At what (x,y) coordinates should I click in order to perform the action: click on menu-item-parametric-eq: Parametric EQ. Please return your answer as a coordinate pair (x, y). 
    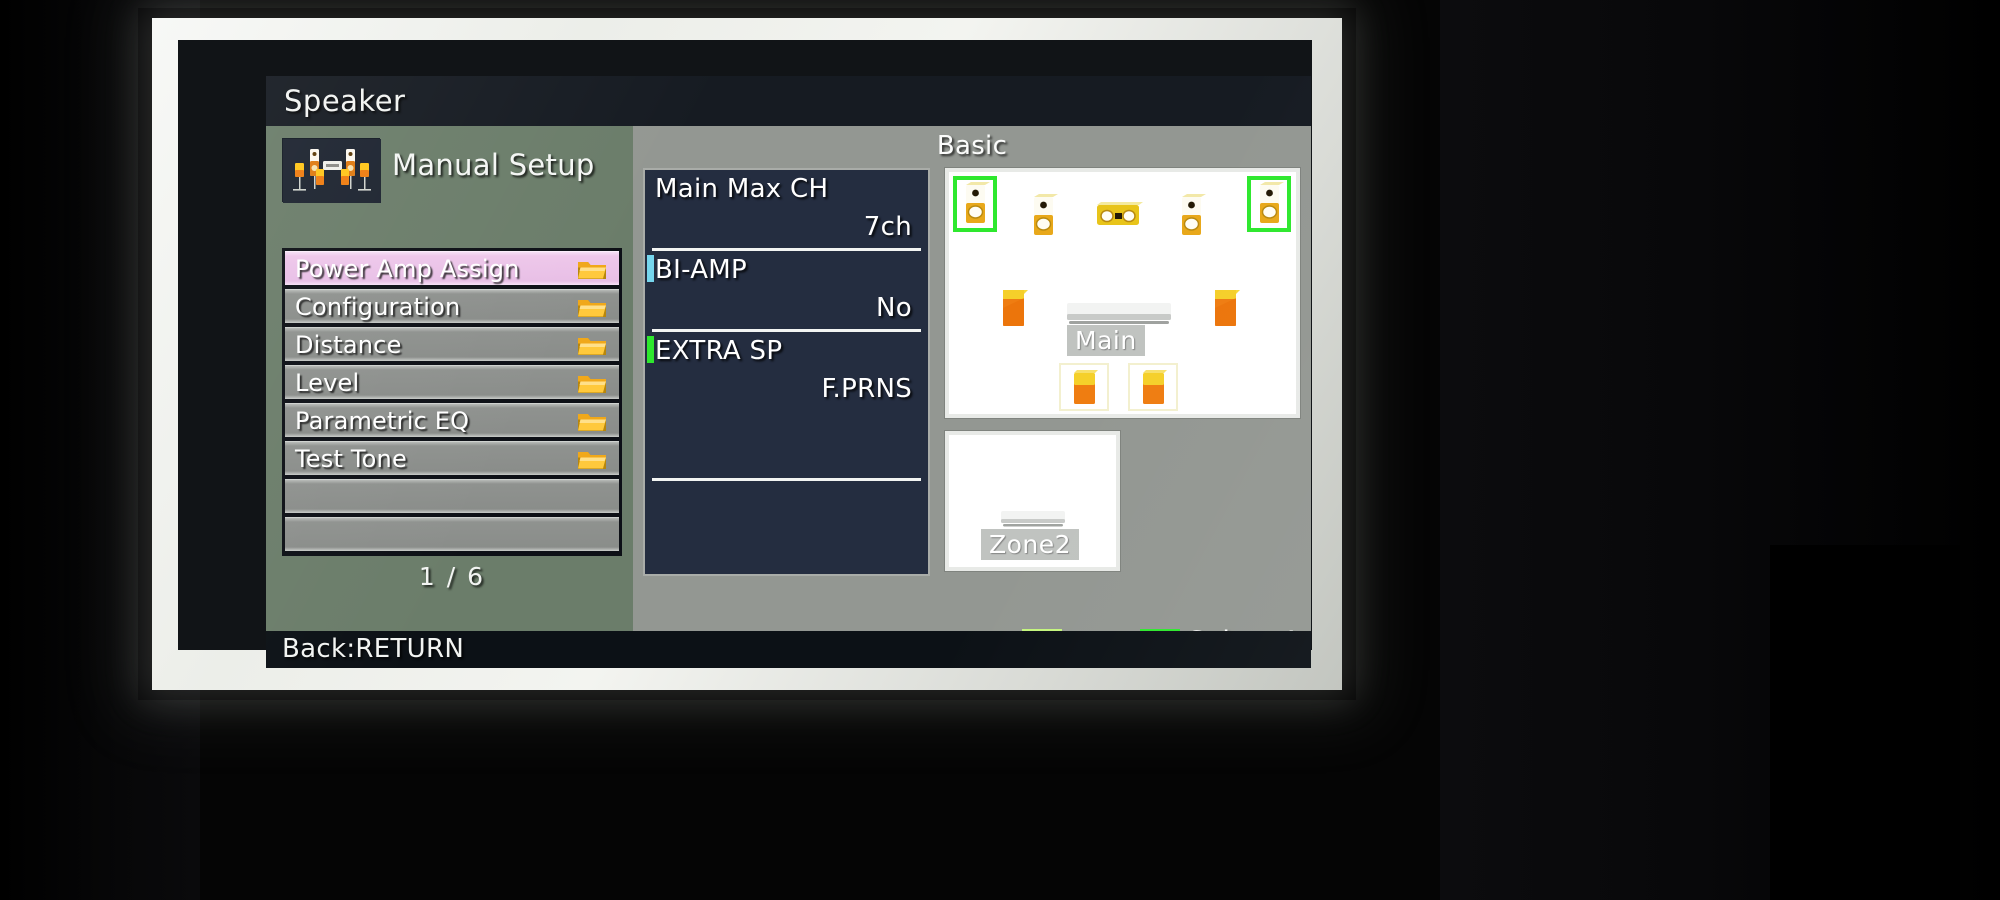
    Looking at the image, I should click on (452, 420).